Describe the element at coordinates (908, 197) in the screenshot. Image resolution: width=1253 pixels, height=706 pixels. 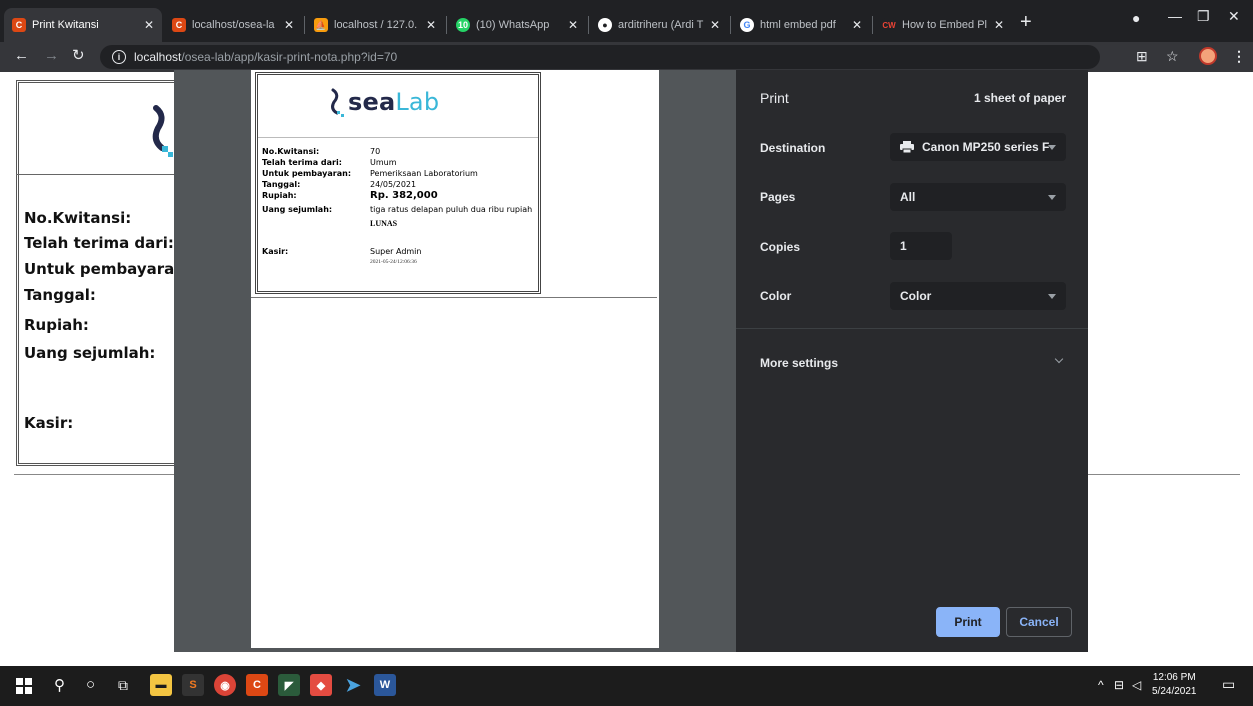
I see `pages-value: All` at that location.